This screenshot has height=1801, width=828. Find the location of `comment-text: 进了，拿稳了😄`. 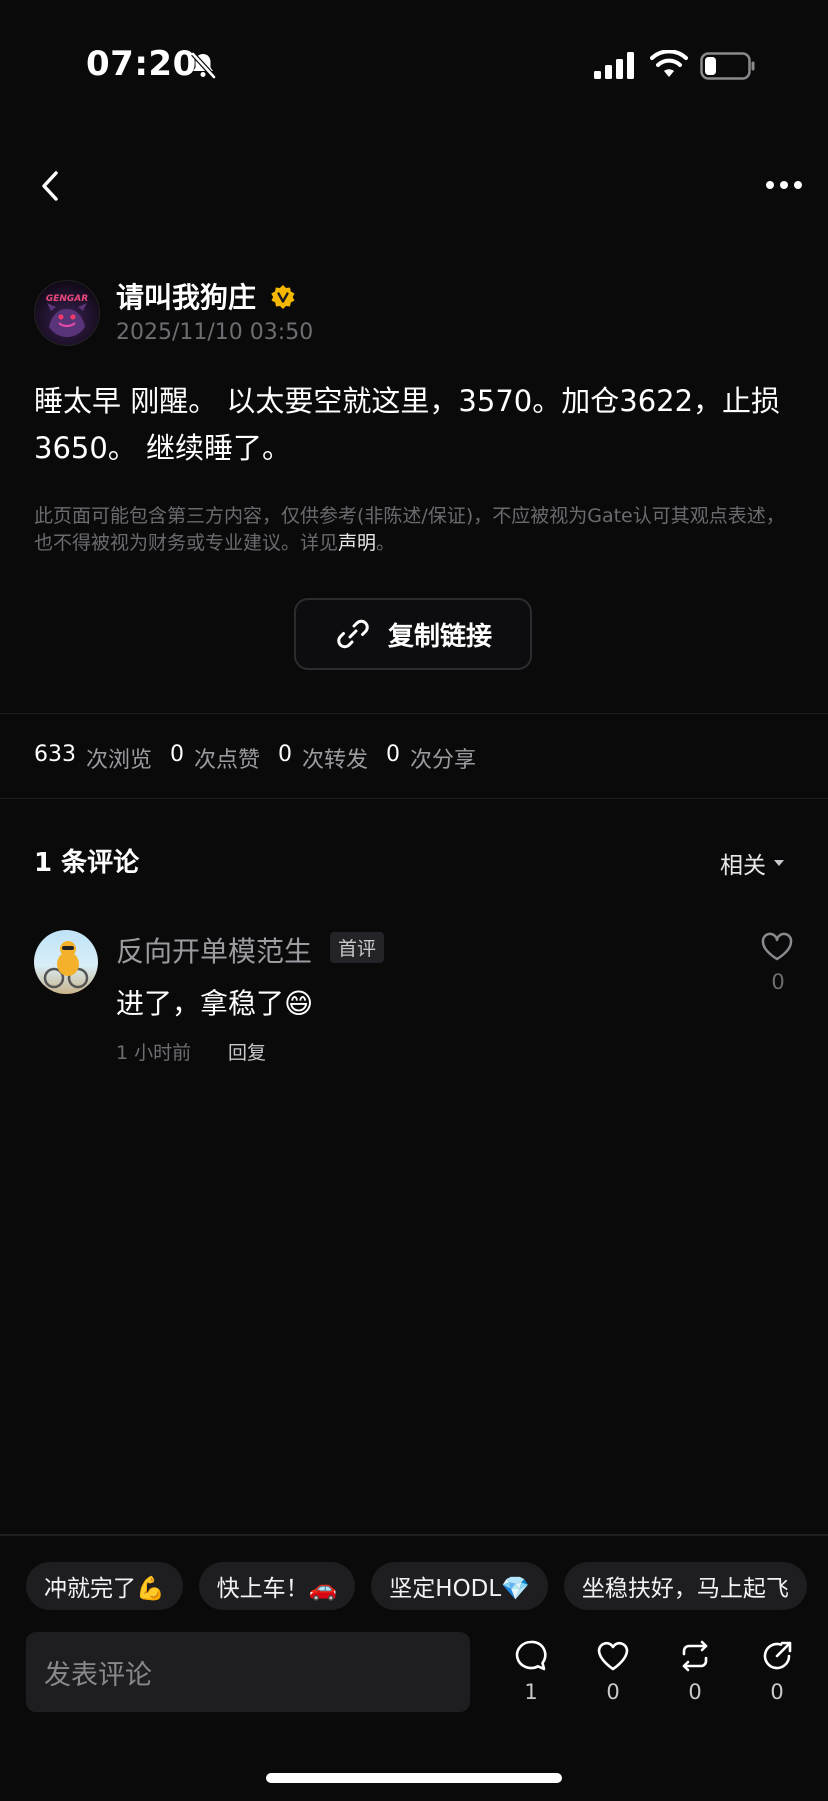

comment-text: 进了，拿稳了😄 is located at coordinates (215, 1003).